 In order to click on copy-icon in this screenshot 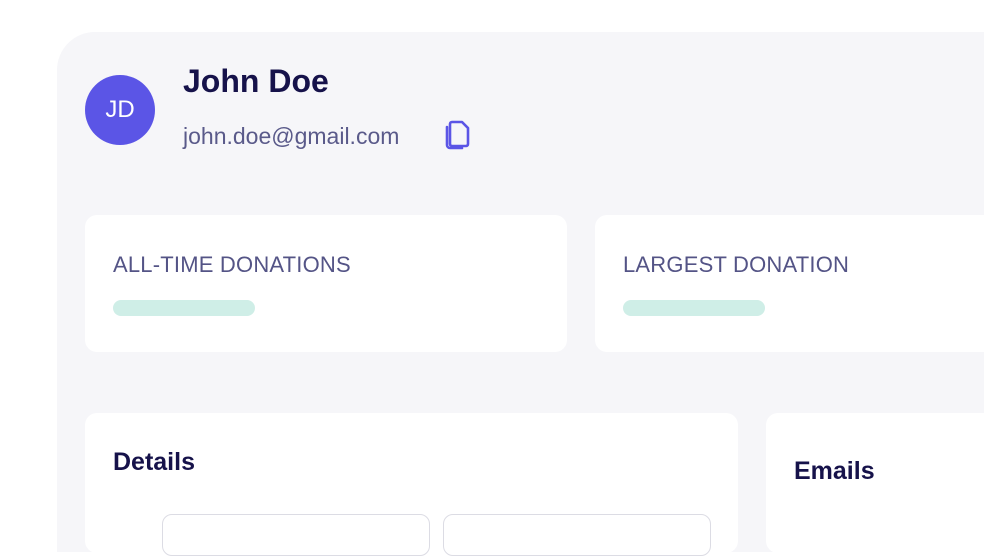, I will do `click(457, 135)`.